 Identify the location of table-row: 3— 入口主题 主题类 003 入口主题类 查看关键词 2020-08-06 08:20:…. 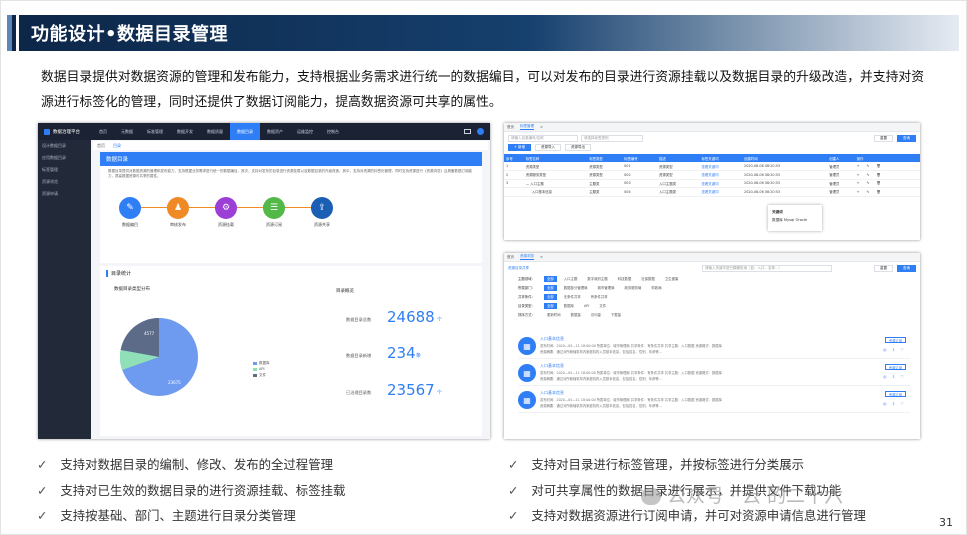
(712, 183).